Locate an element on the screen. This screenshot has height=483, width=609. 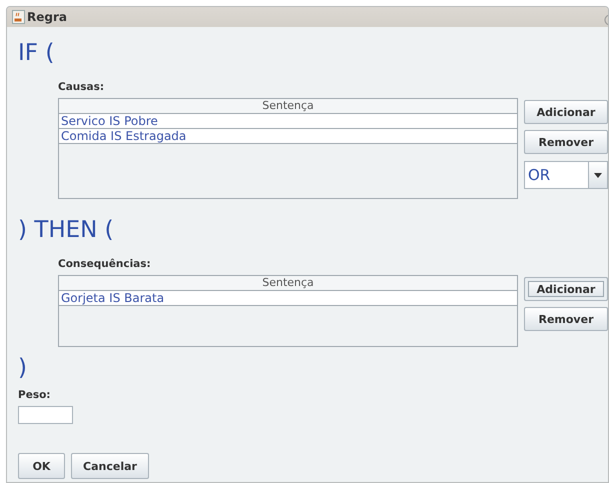
ok-button: OK is located at coordinates (41, 466).